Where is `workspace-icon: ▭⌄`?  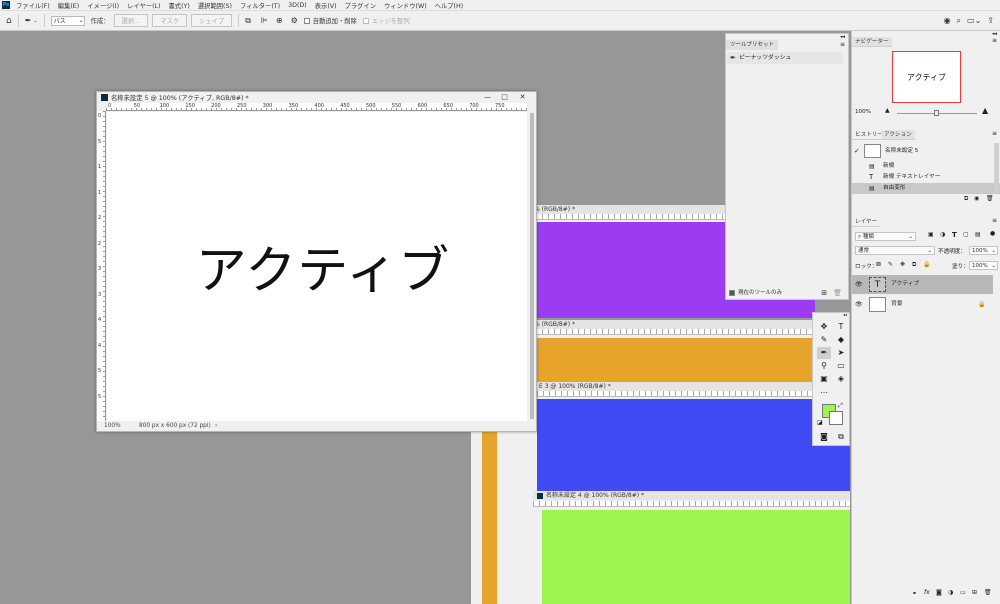
workspace-icon: ▭⌄ is located at coordinates (974, 20).